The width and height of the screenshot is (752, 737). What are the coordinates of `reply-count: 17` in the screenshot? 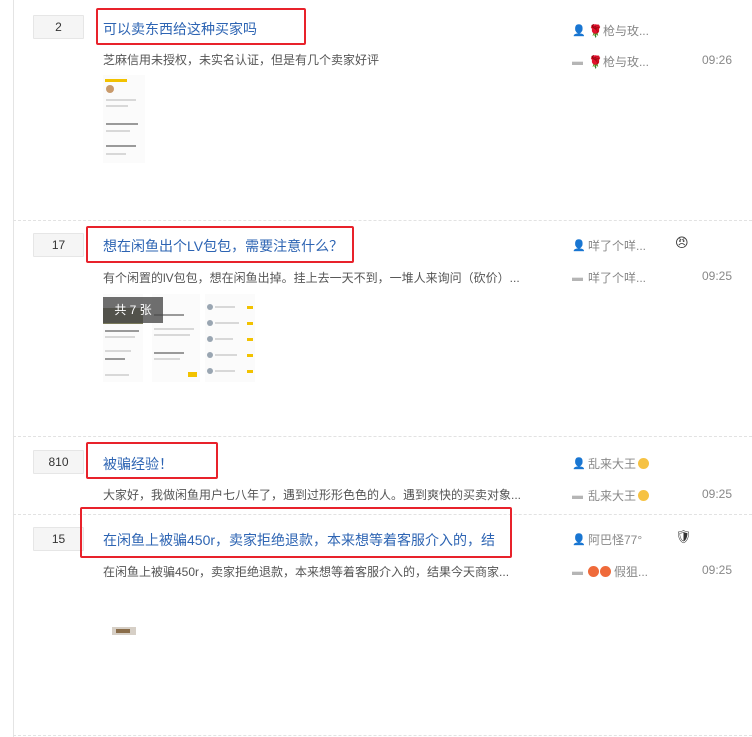 It's located at (58, 245).